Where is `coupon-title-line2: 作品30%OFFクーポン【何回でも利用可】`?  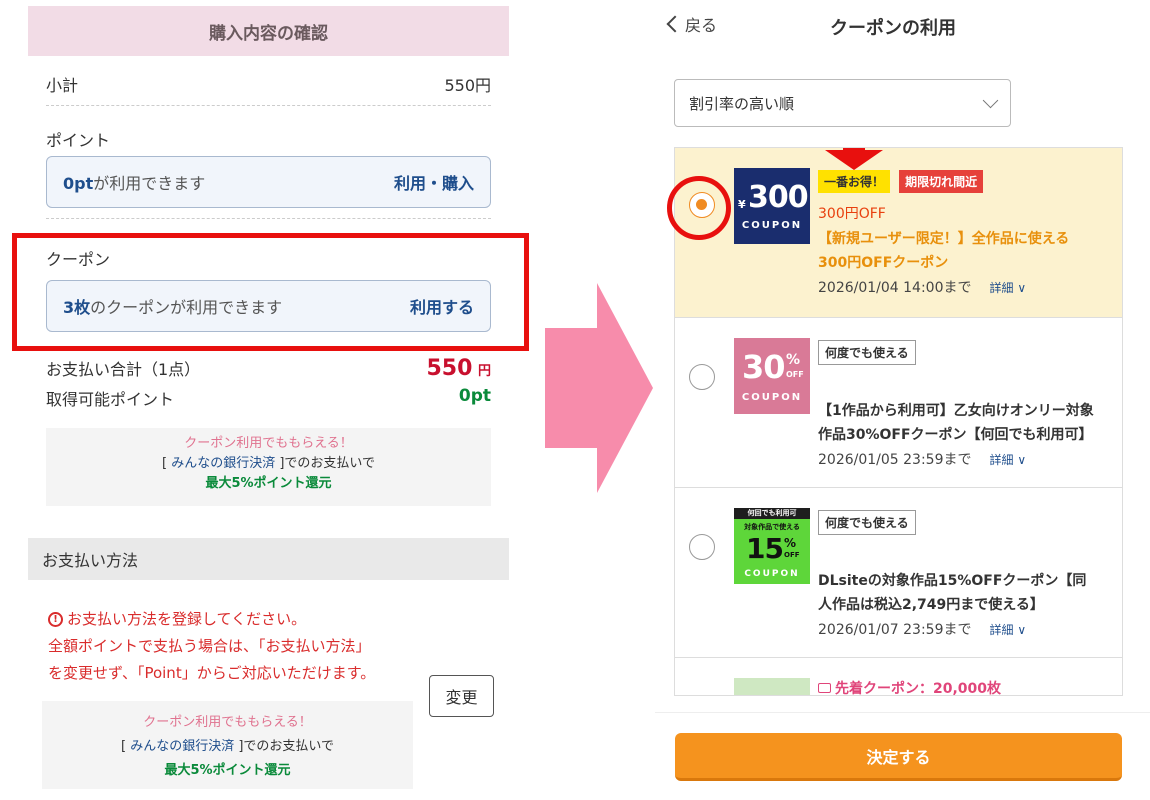
coupon-title-line2: 作品30%OFFクーポン【何回でも利用可】 is located at coordinates (955, 435).